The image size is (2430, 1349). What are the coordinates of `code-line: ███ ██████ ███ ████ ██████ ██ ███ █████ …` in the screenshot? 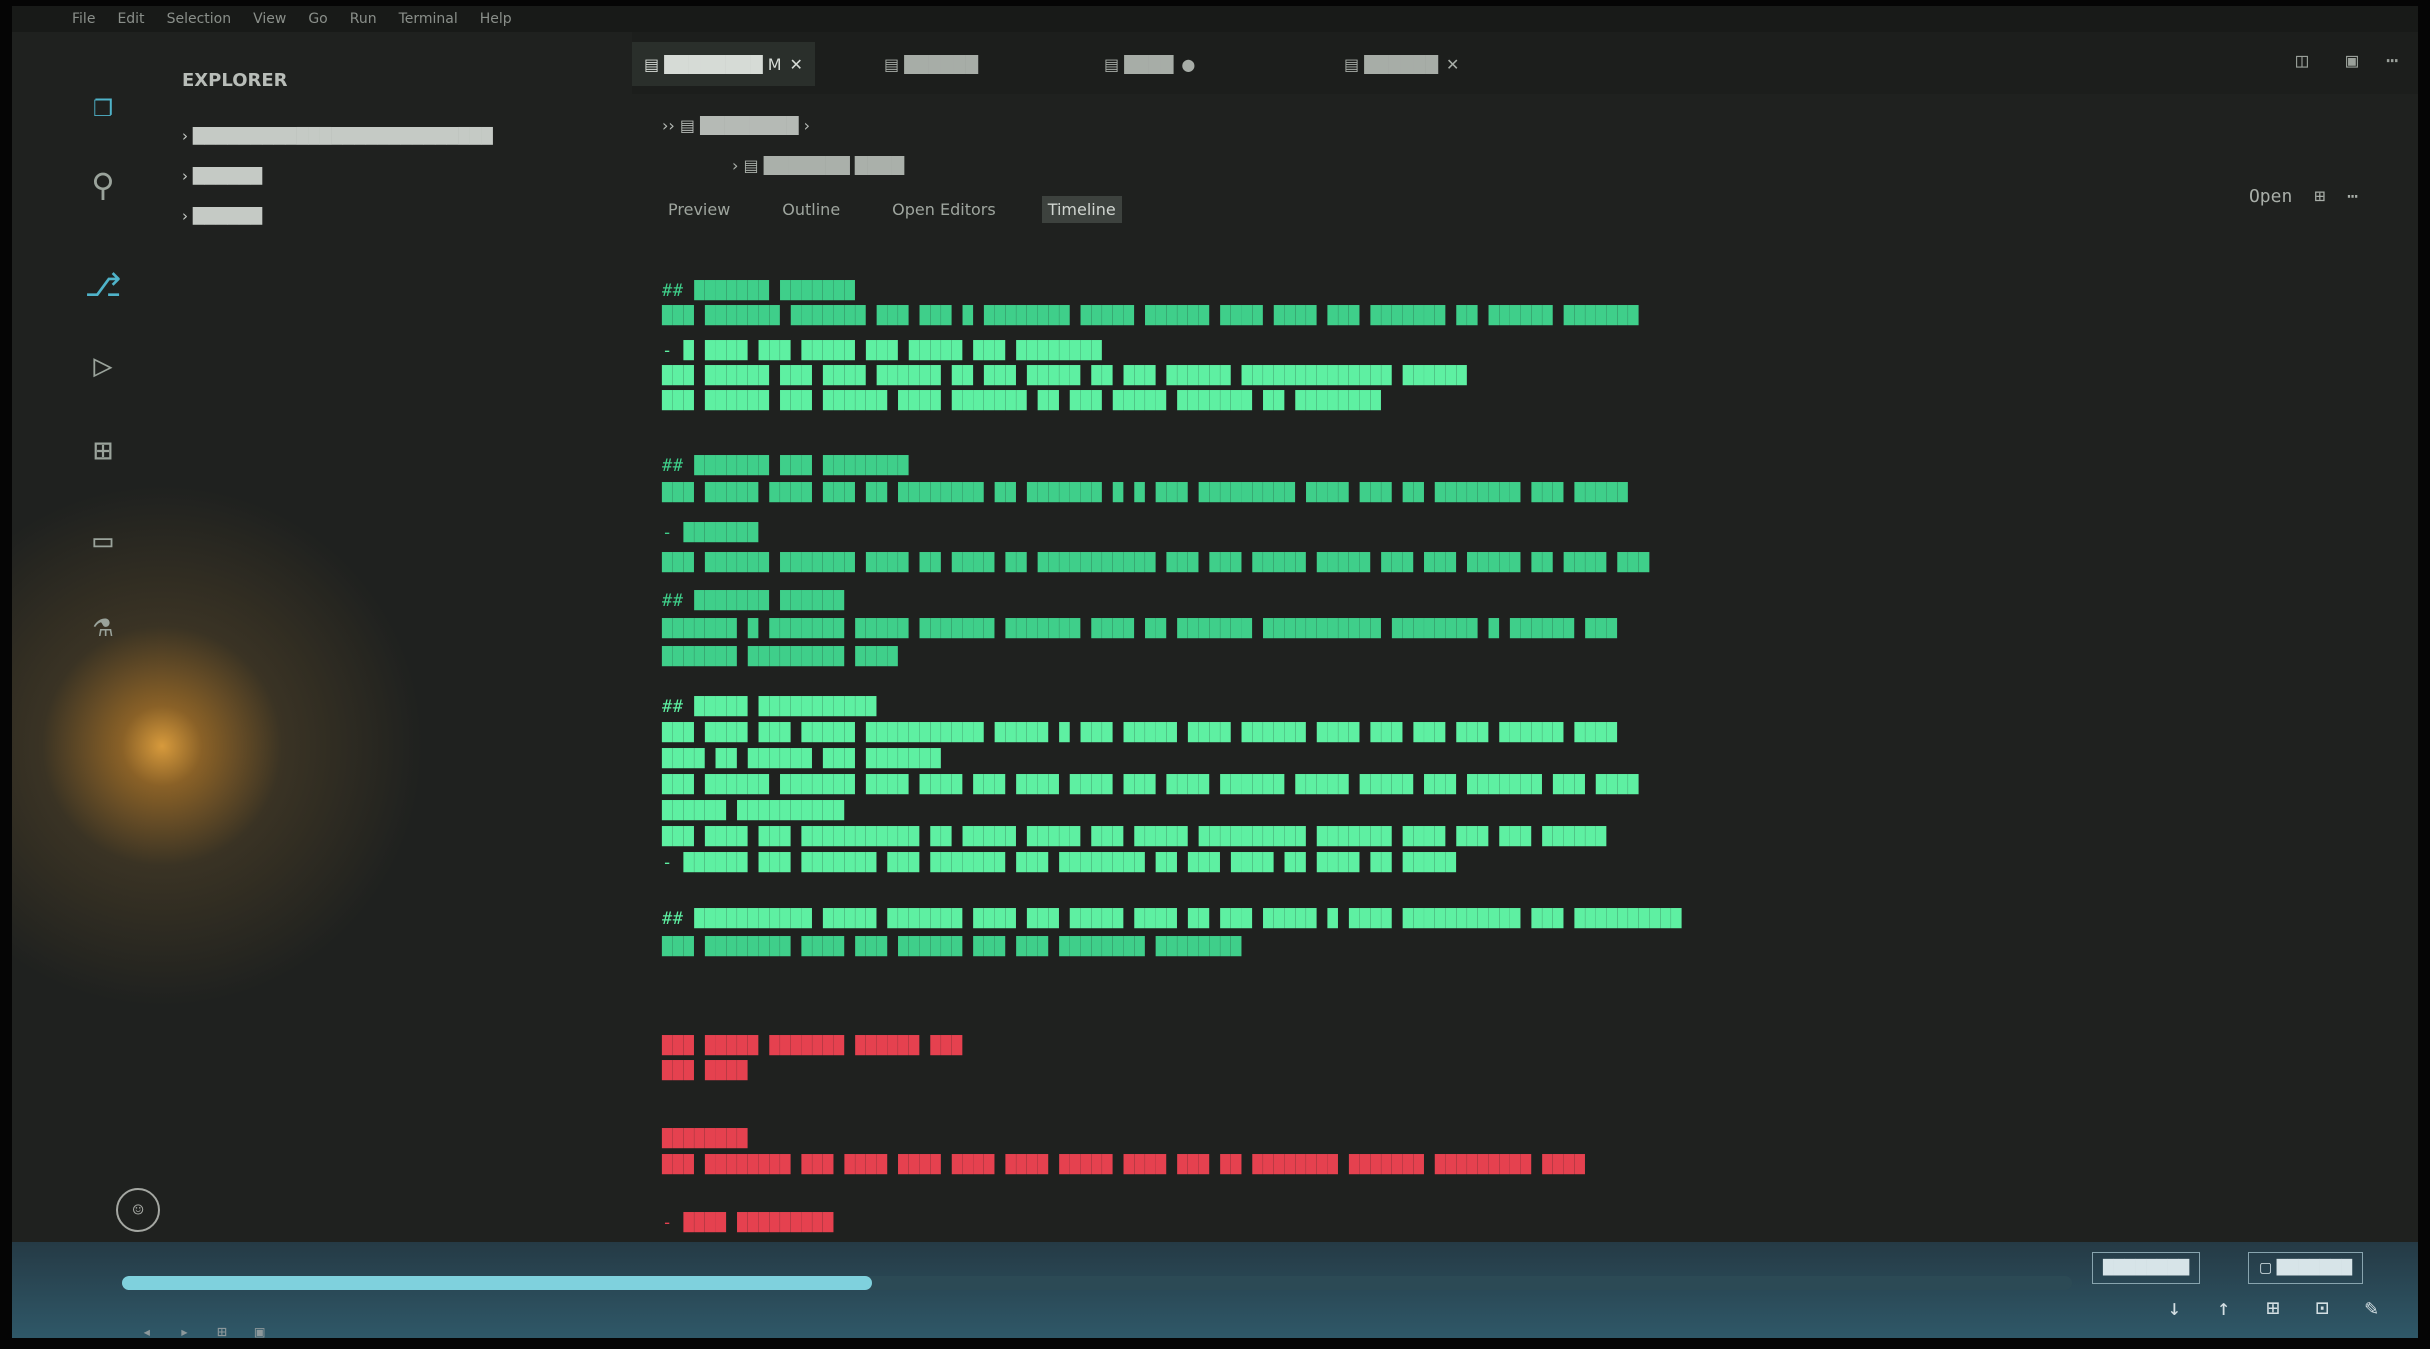 It's located at (1065, 376).